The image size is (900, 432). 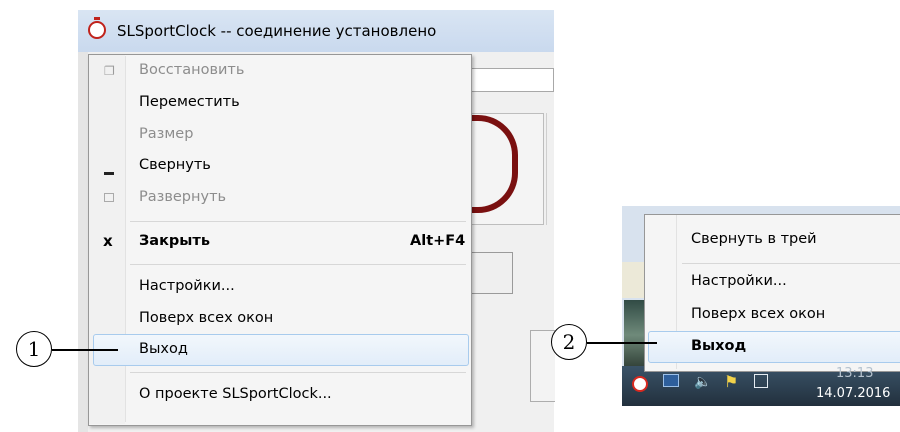 I want to click on menu-item-move: Переместить, so click(x=189, y=102).